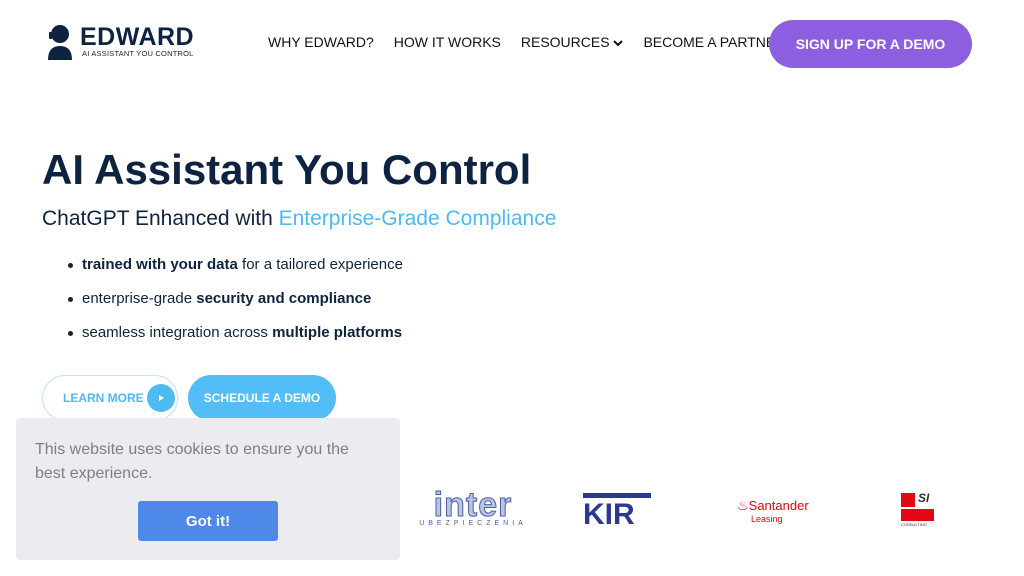  Describe the element at coordinates (287, 169) in the screenshot. I see `page-title: AI Assistant You Control` at that location.